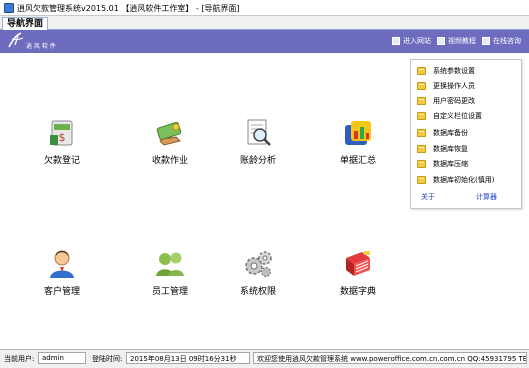  What do you see at coordinates (486, 41) in the screenshot?
I see `chat-icon` at bounding box center [486, 41].